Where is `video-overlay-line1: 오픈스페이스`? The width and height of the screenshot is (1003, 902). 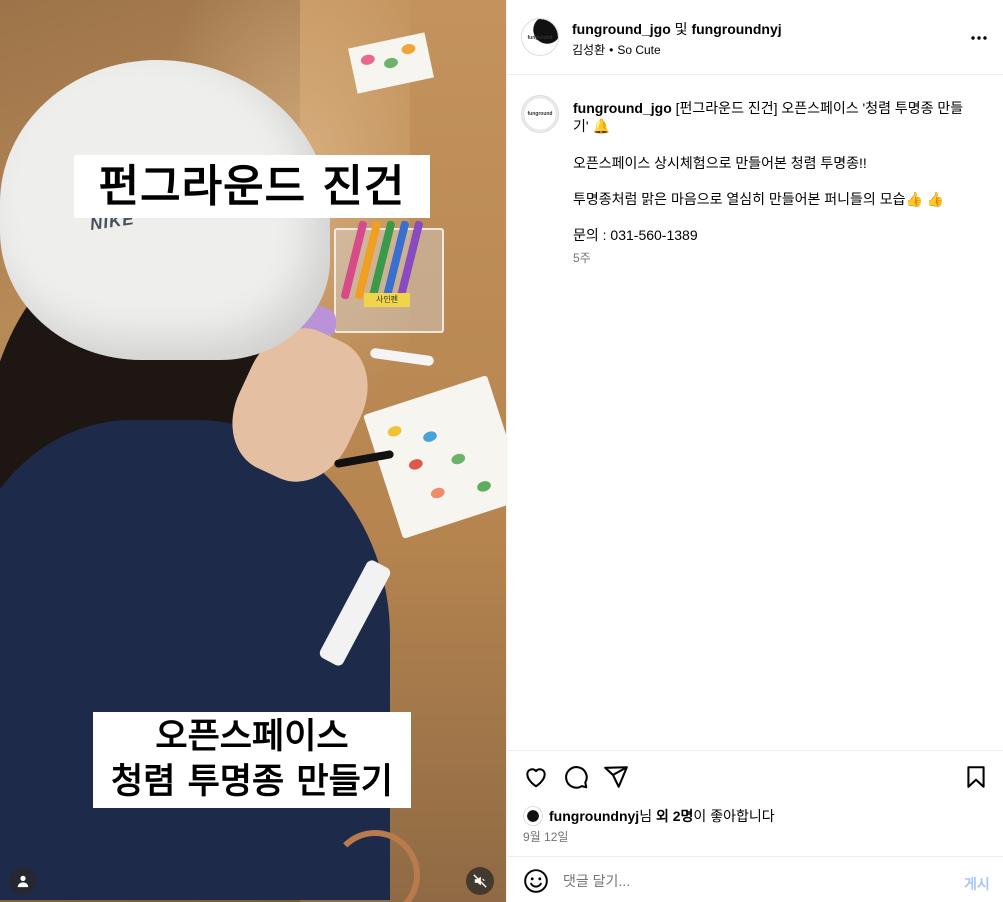
video-overlay-line1: 오픈스페이스 is located at coordinates (252, 737).